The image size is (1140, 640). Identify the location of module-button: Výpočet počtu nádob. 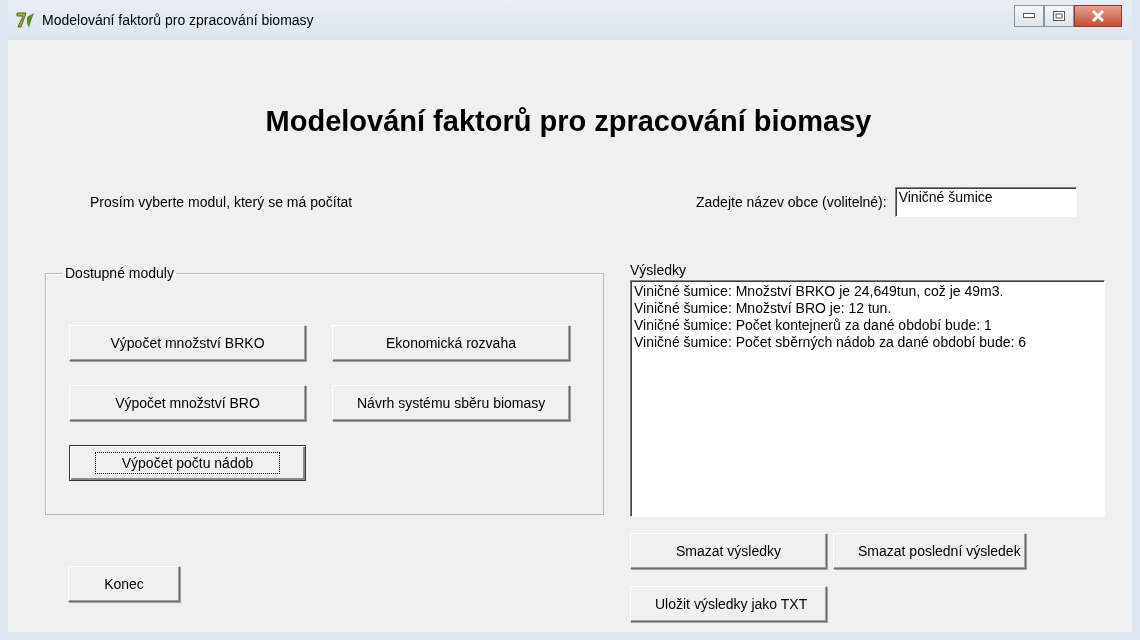
(187, 463).